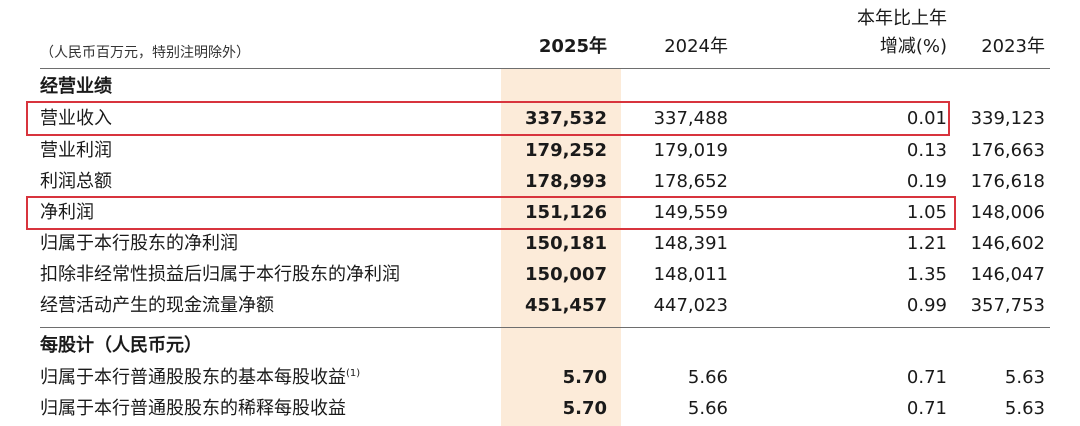  What do you see at coordinates (1007, 243) in the screenshot?
I see `value-2023: 146,602` at bounding box center [1007, 243].